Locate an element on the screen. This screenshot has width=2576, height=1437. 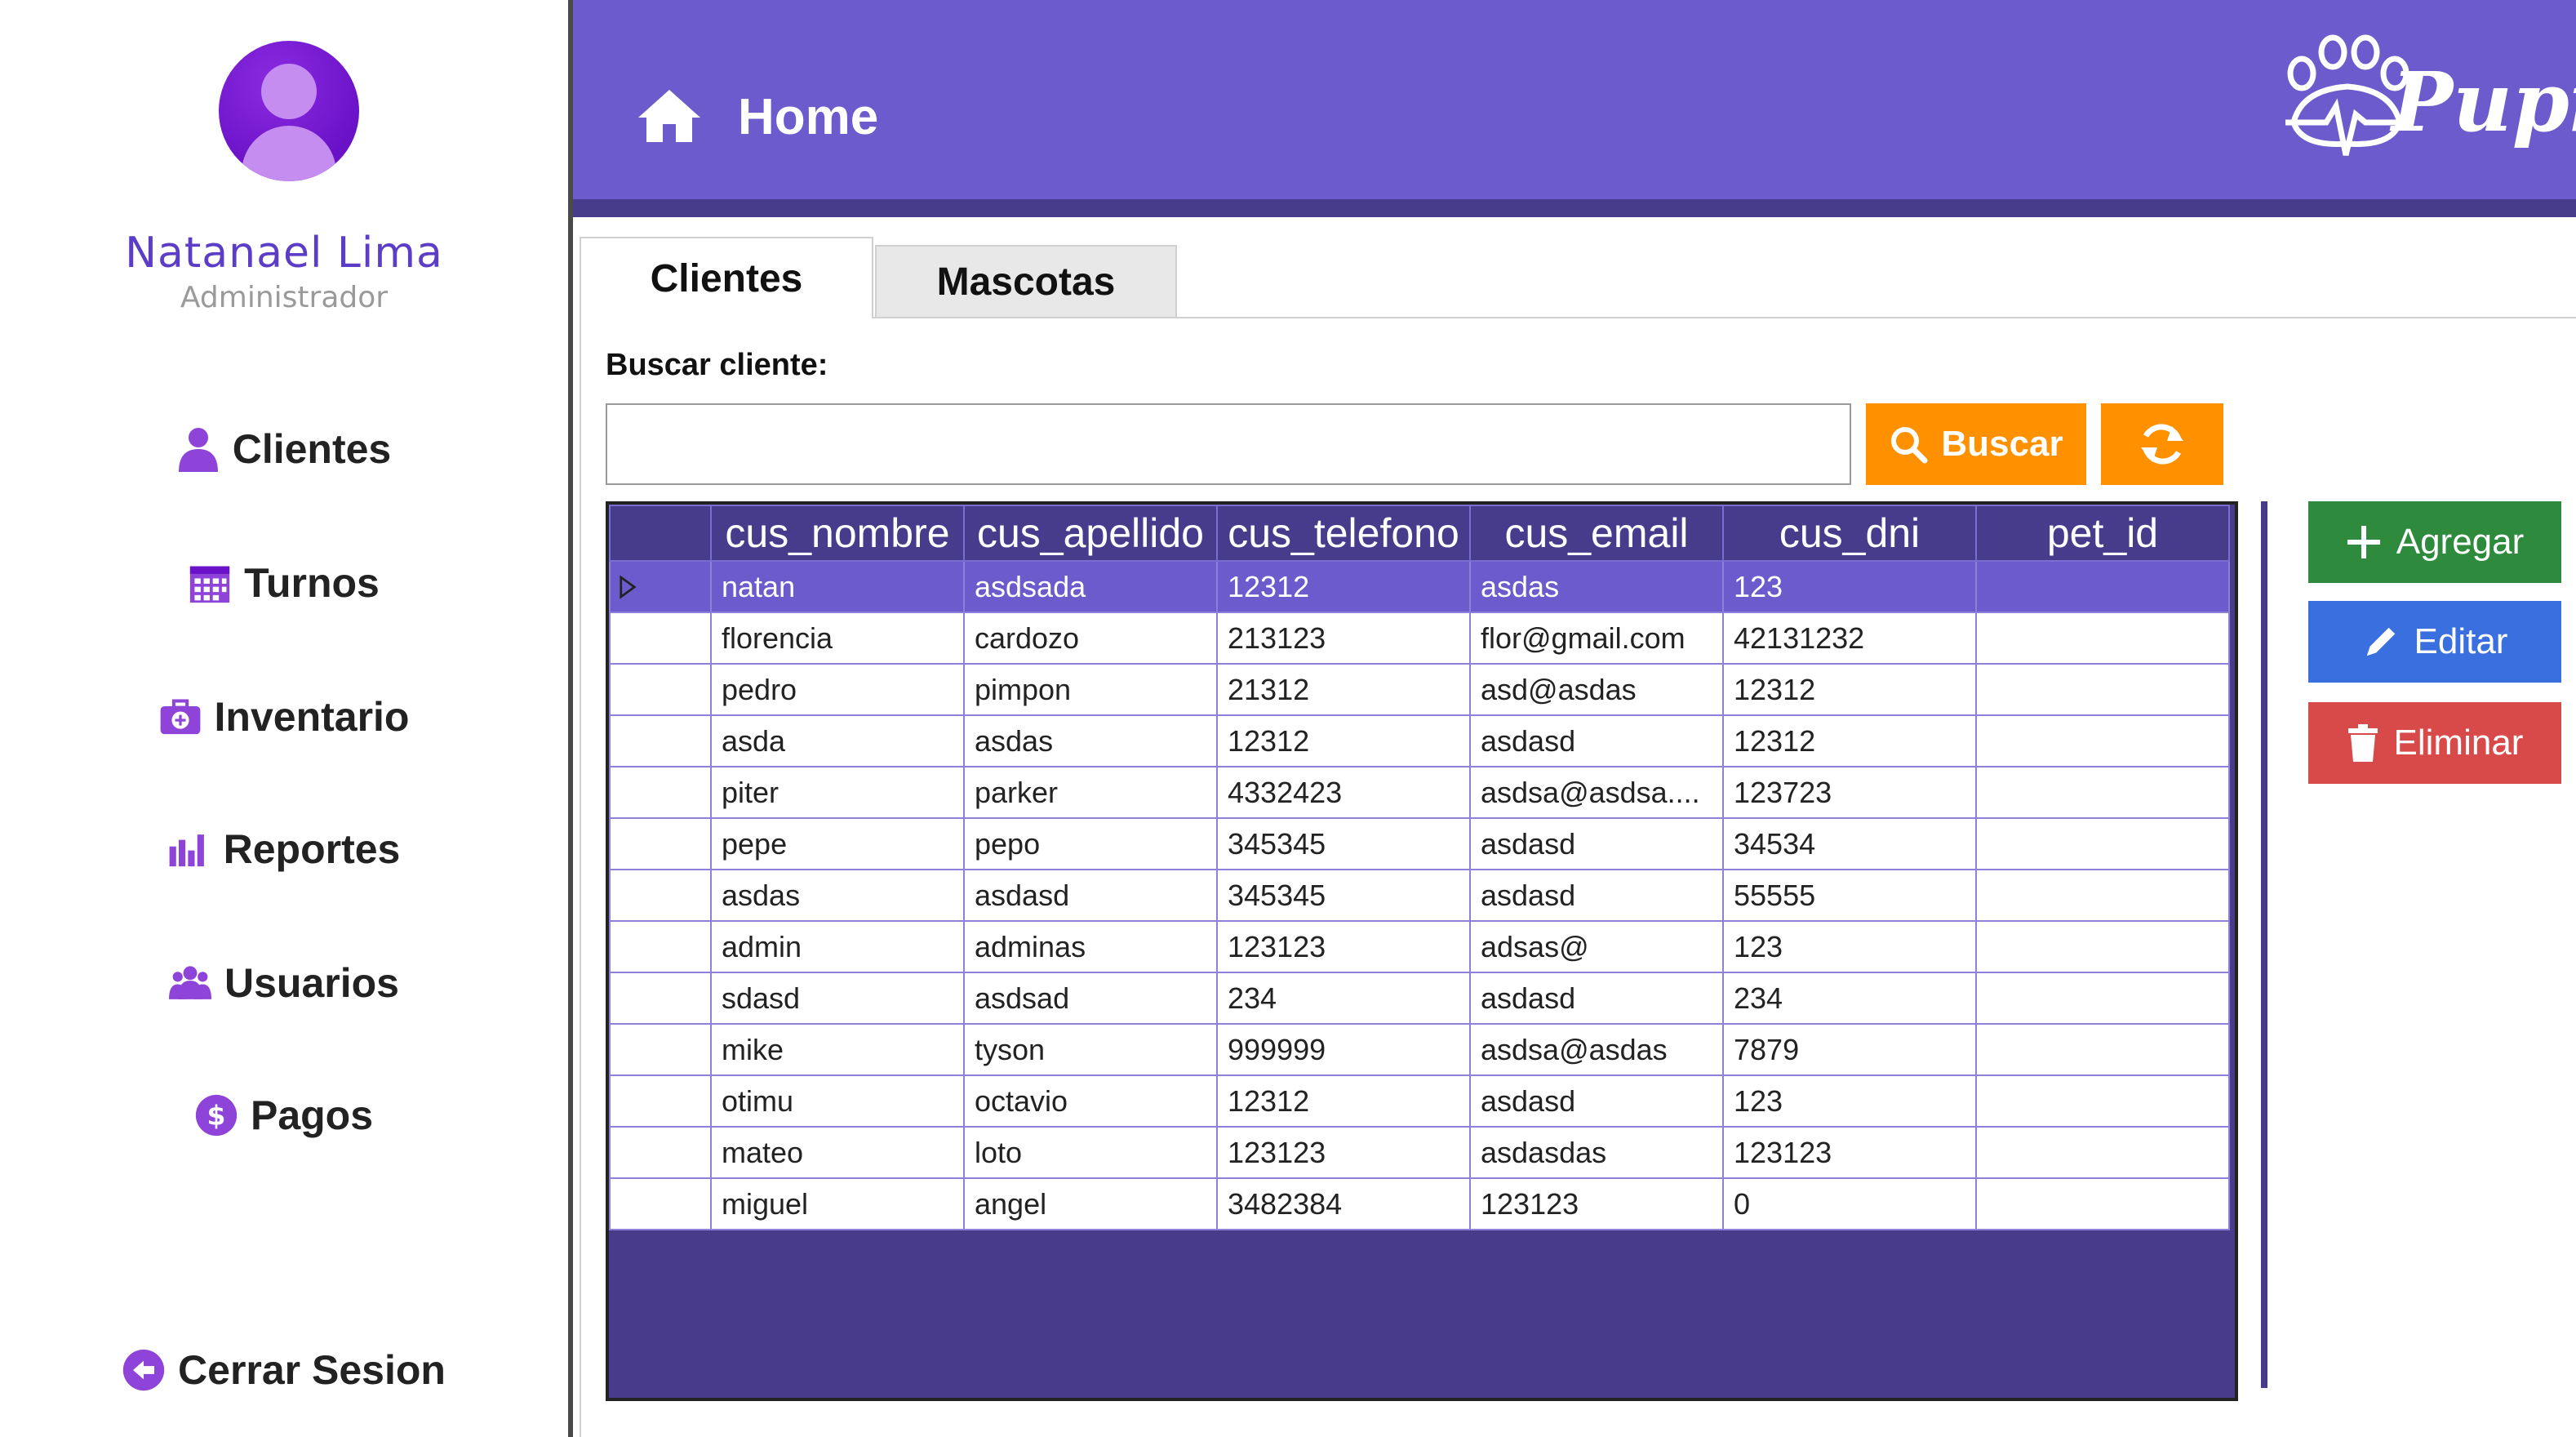
table-cell-cus_dni: 12312 is located at coordinates (1849, 689).